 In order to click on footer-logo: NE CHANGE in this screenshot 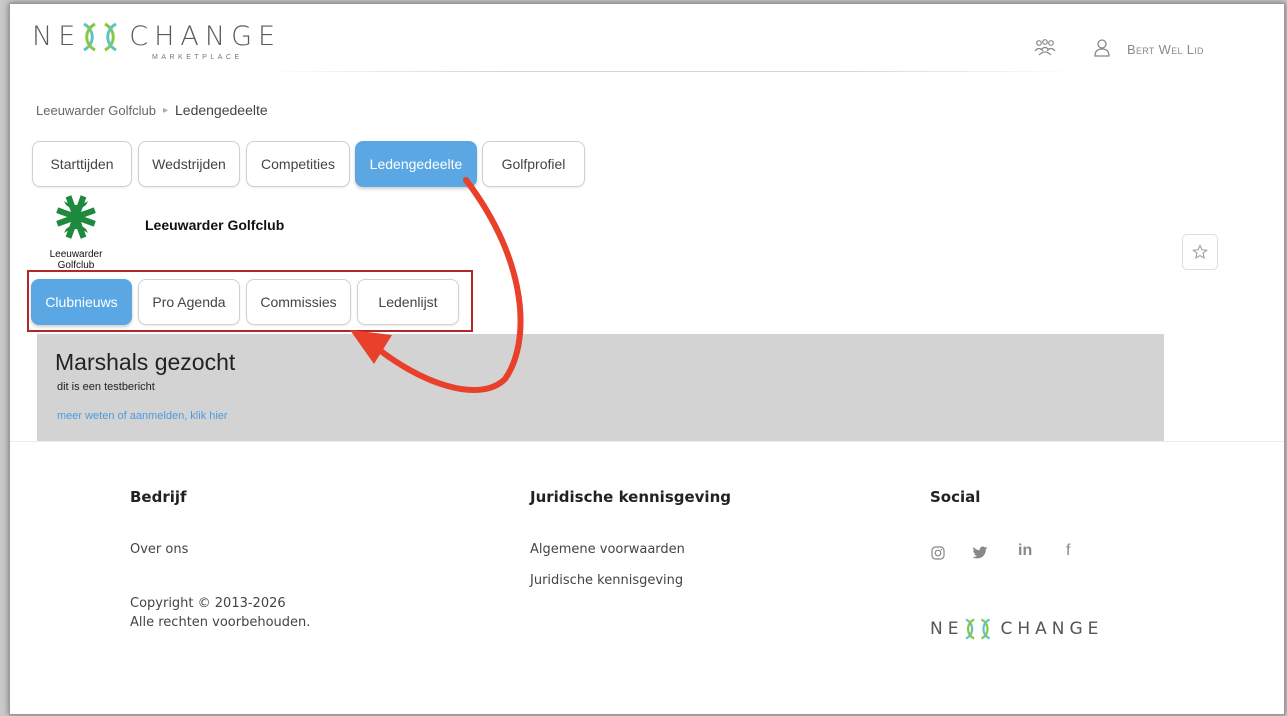, I will do `click(1016, 629)`.